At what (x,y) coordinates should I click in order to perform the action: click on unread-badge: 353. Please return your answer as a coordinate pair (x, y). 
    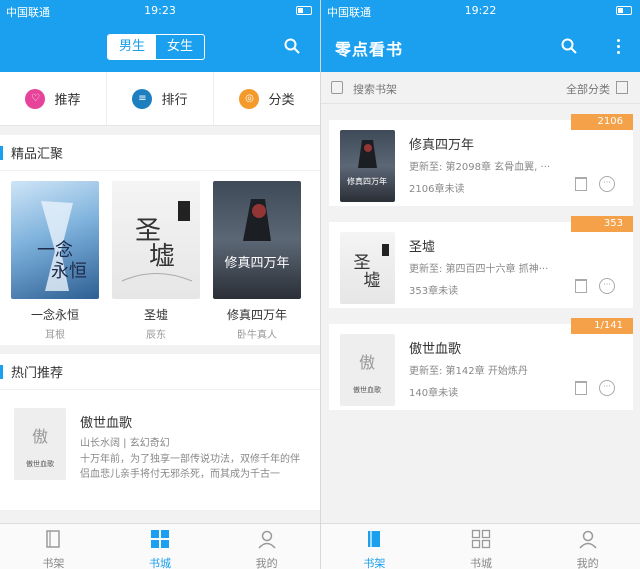
    Looking at the image, I should click on (602, 224).